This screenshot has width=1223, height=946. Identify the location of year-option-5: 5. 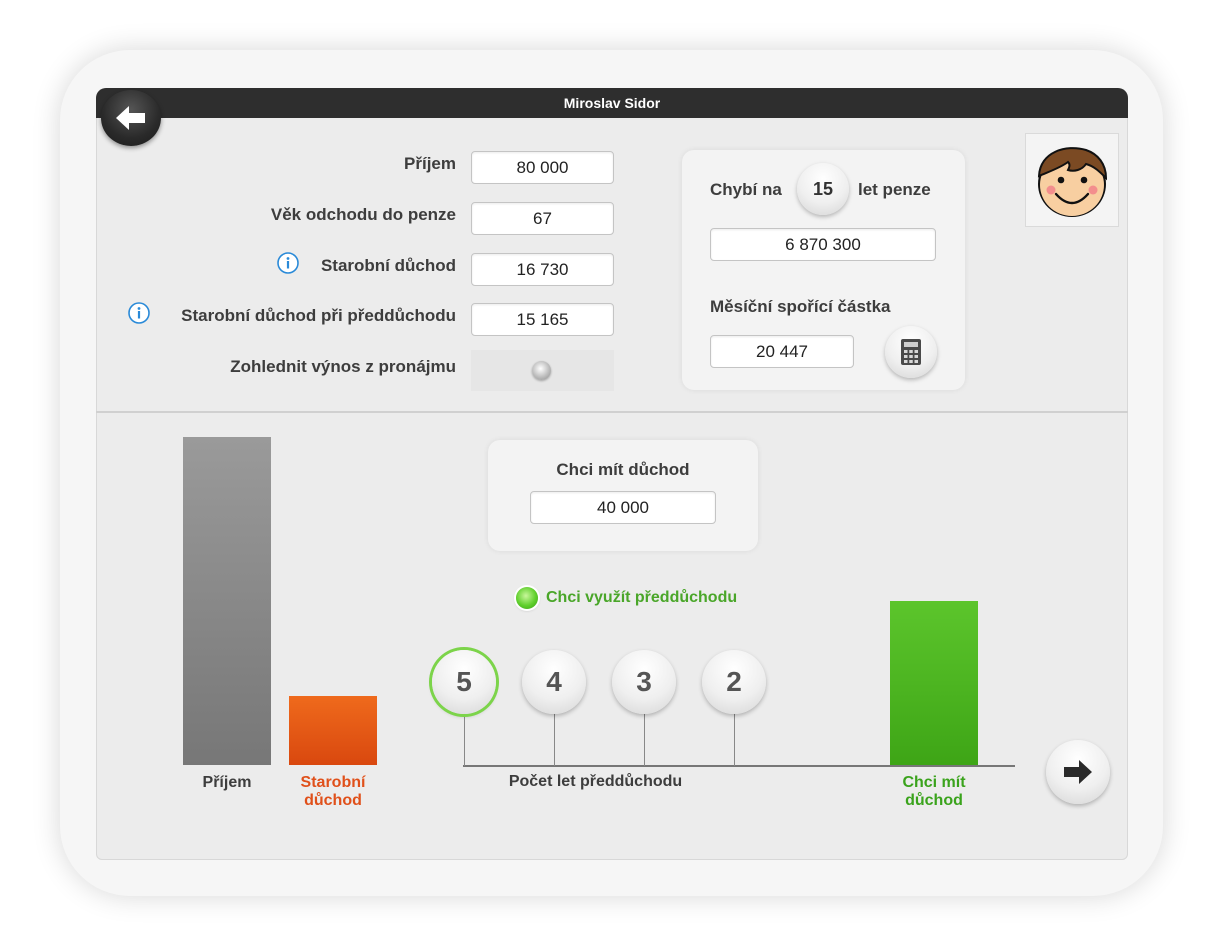
(464, 682).